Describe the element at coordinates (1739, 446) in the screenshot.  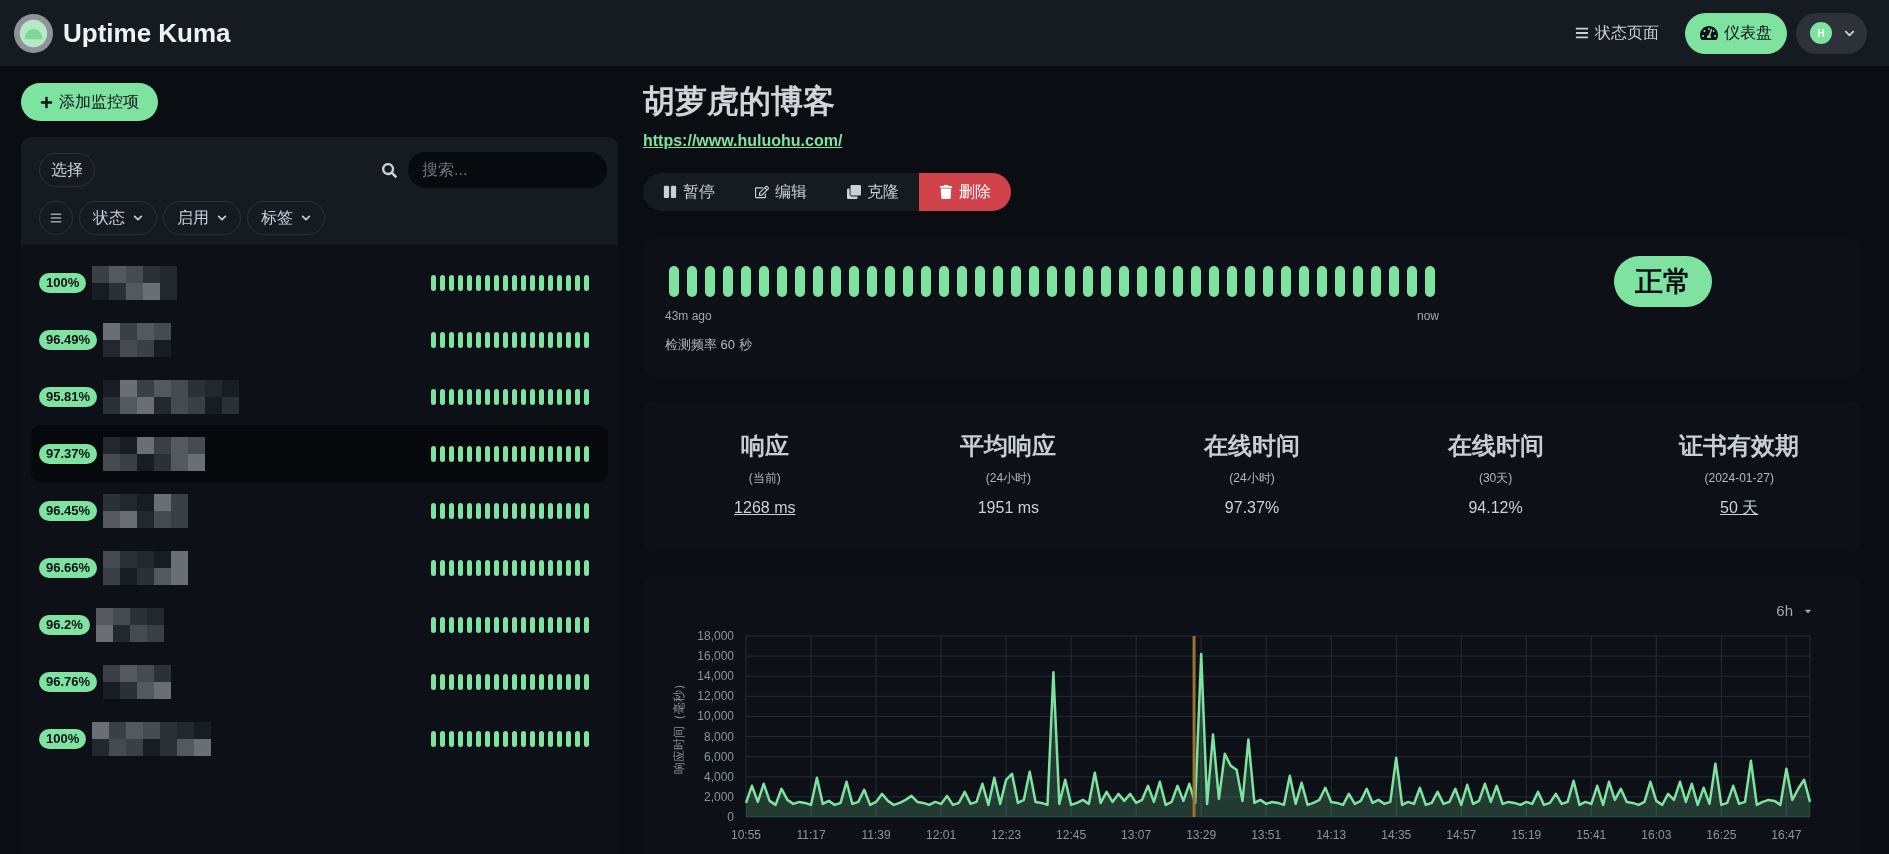
I see `stat-title: 证书有效期` at that location.